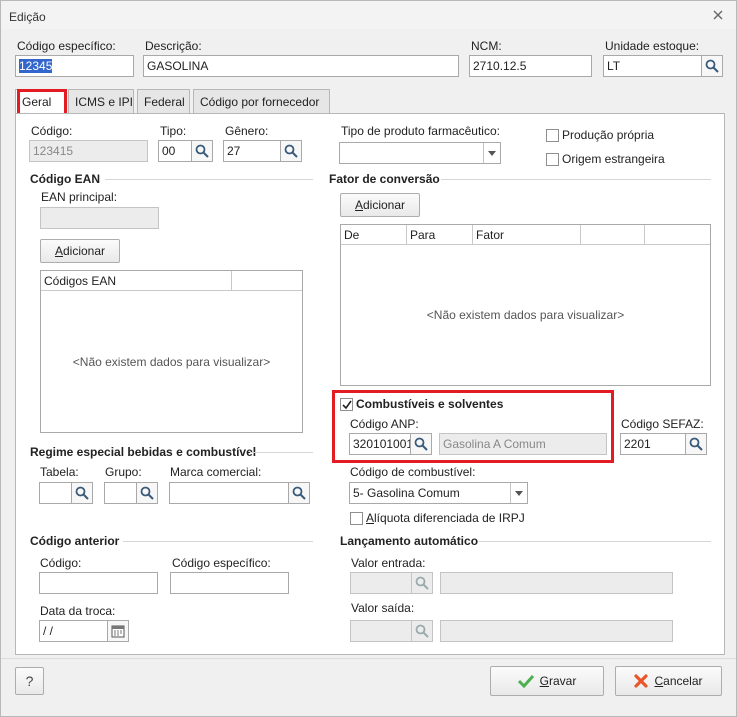  I want to click on valor-saida-input, so click(381, 631).